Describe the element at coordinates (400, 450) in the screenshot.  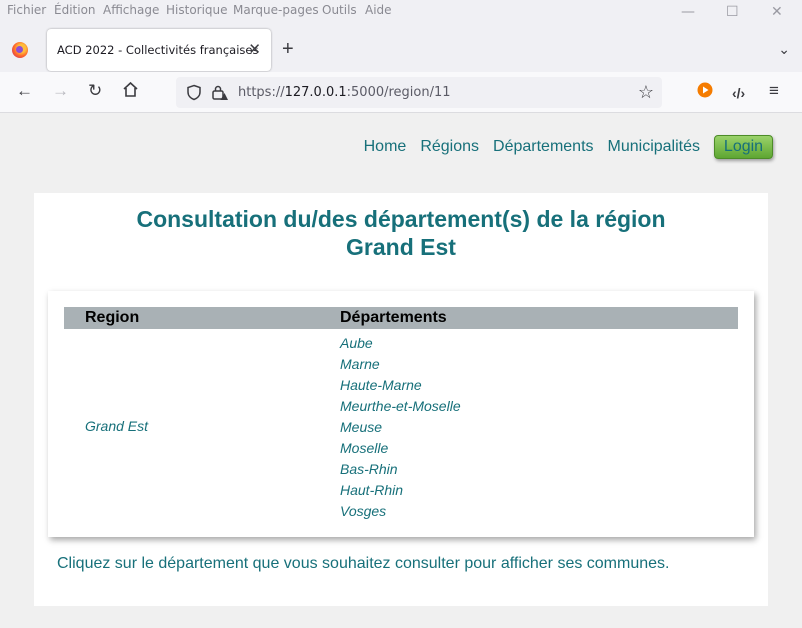
I see `departement-link: Moselle` at that location.